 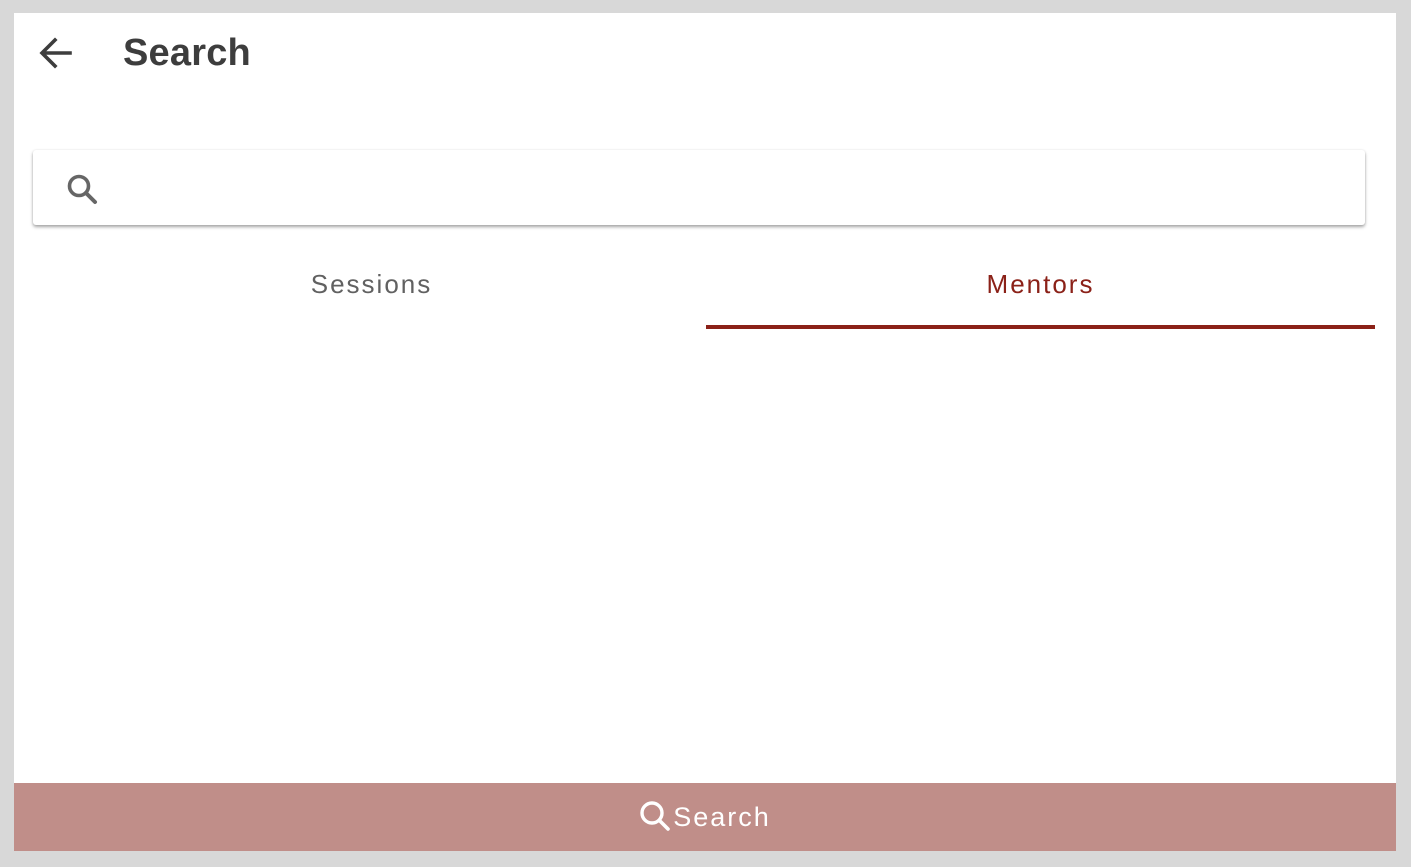 I want to click on search-submit-label: Search, so click(x=722, y=817).